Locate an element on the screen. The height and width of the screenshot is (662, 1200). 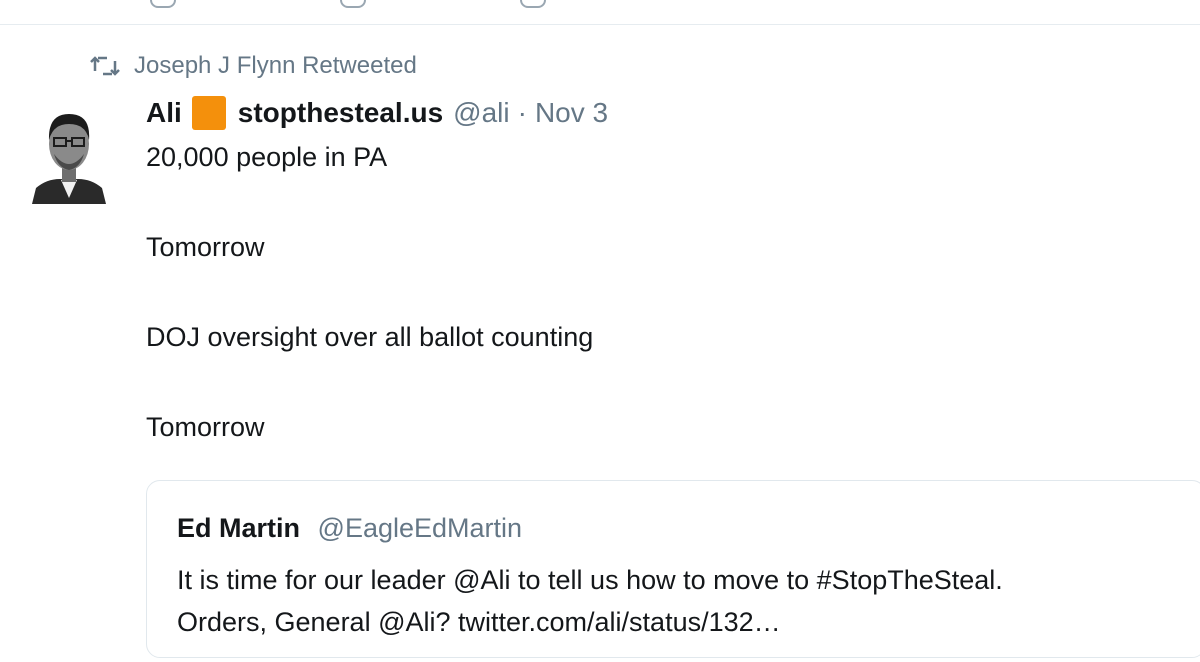
quoted-display-name: Ed Martin is located at coordinates (239, 528).